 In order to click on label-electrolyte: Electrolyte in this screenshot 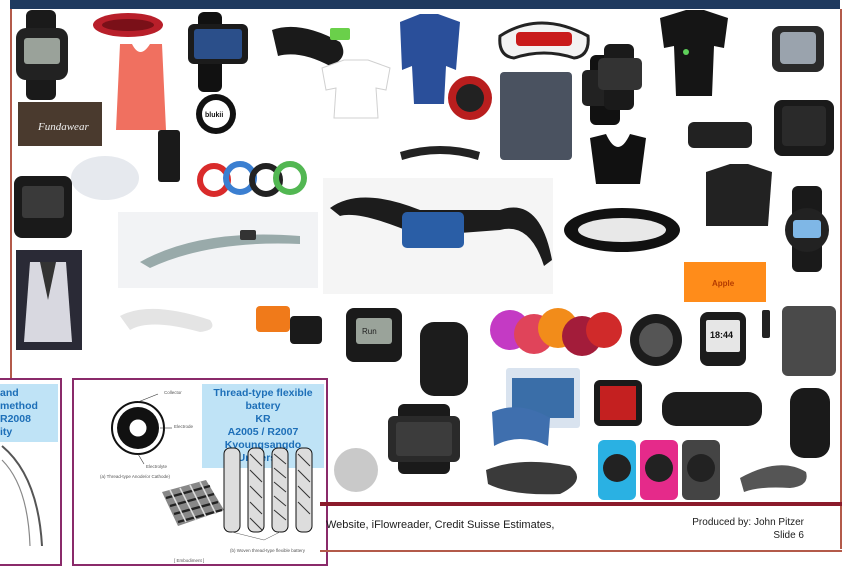, I will do `click(157, 466)`.